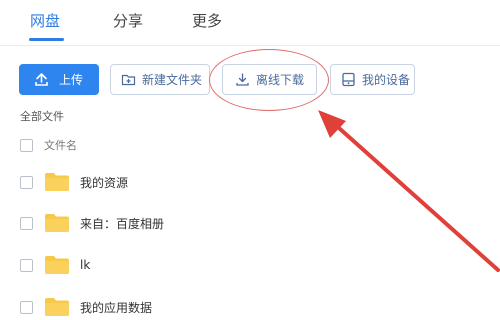  What do you see at coordinates (348, 79) in the screenshot?
I see `device-icon` at bounding box center [348, 79].